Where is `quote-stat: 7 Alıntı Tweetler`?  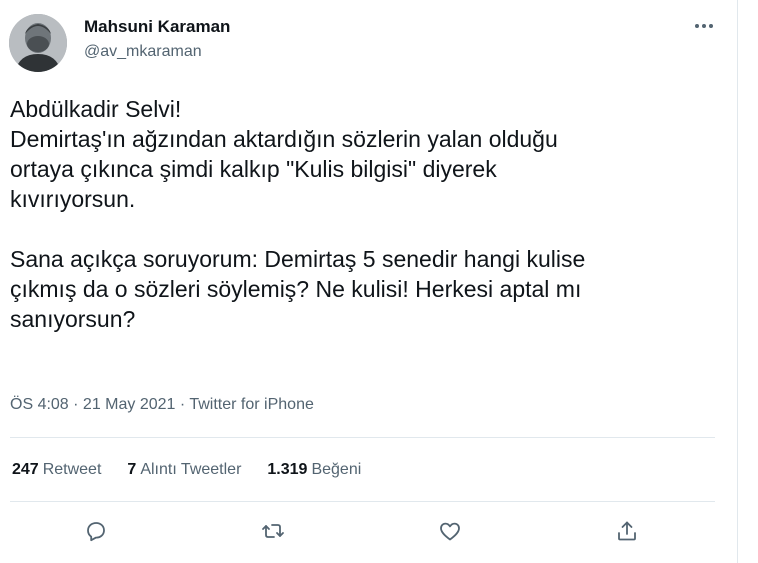
quote-stat: 7 Alıntı Tweetler is located at coordinates (184, 470).